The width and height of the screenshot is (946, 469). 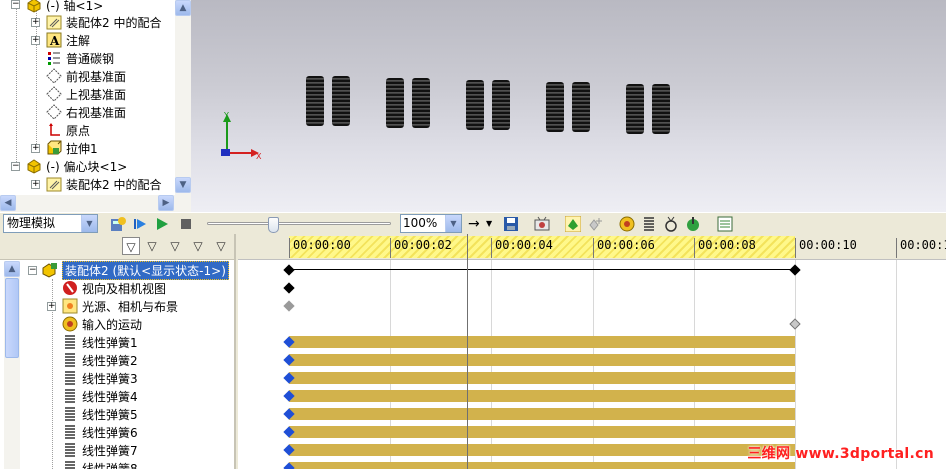 What do you see at coordinates (162, 224) in the screenshot?
I see `play-icon` at bounding box center [162, 224].